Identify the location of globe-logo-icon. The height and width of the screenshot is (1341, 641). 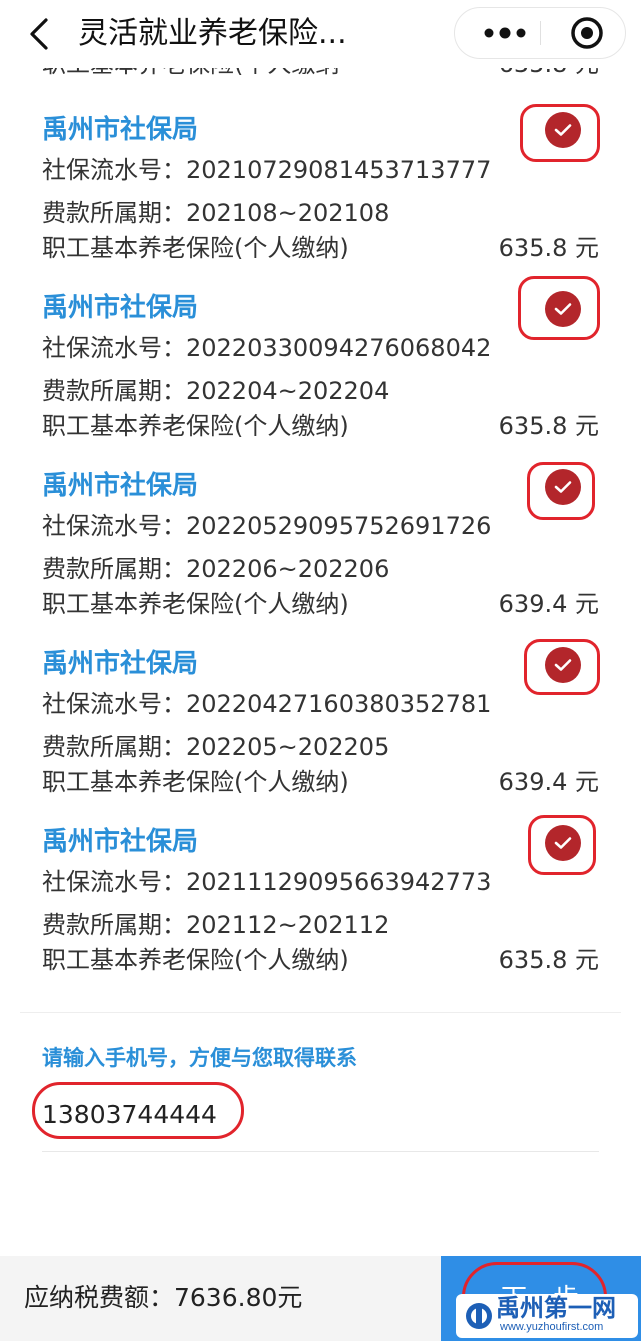
(479, 1316).